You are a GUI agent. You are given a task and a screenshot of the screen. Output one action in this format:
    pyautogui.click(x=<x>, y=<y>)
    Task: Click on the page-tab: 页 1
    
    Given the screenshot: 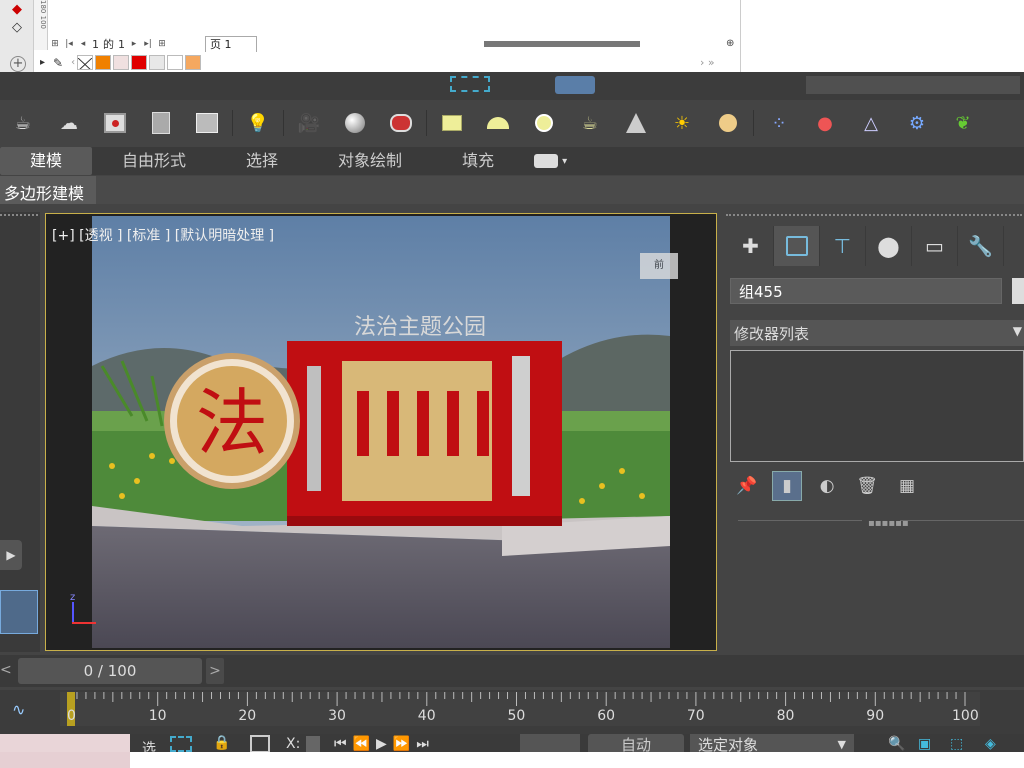 What is the action you would take?
    pyautogui.click(x=231, y=44)
    